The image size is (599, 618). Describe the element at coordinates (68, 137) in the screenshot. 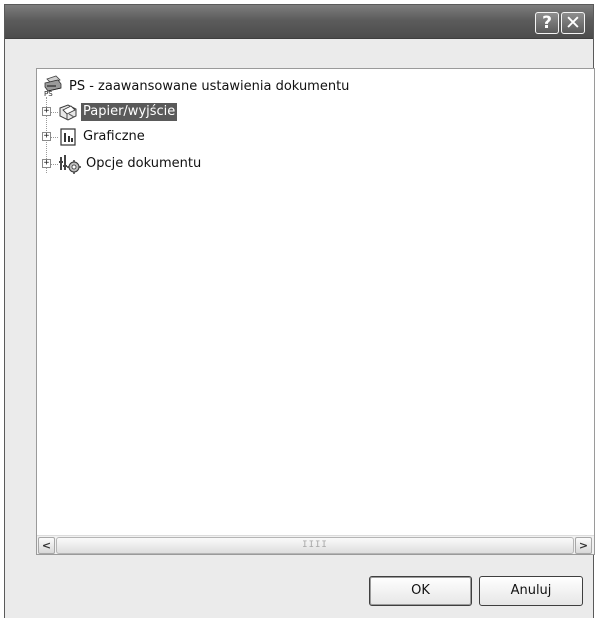

I see `graphics-icon` at that location.